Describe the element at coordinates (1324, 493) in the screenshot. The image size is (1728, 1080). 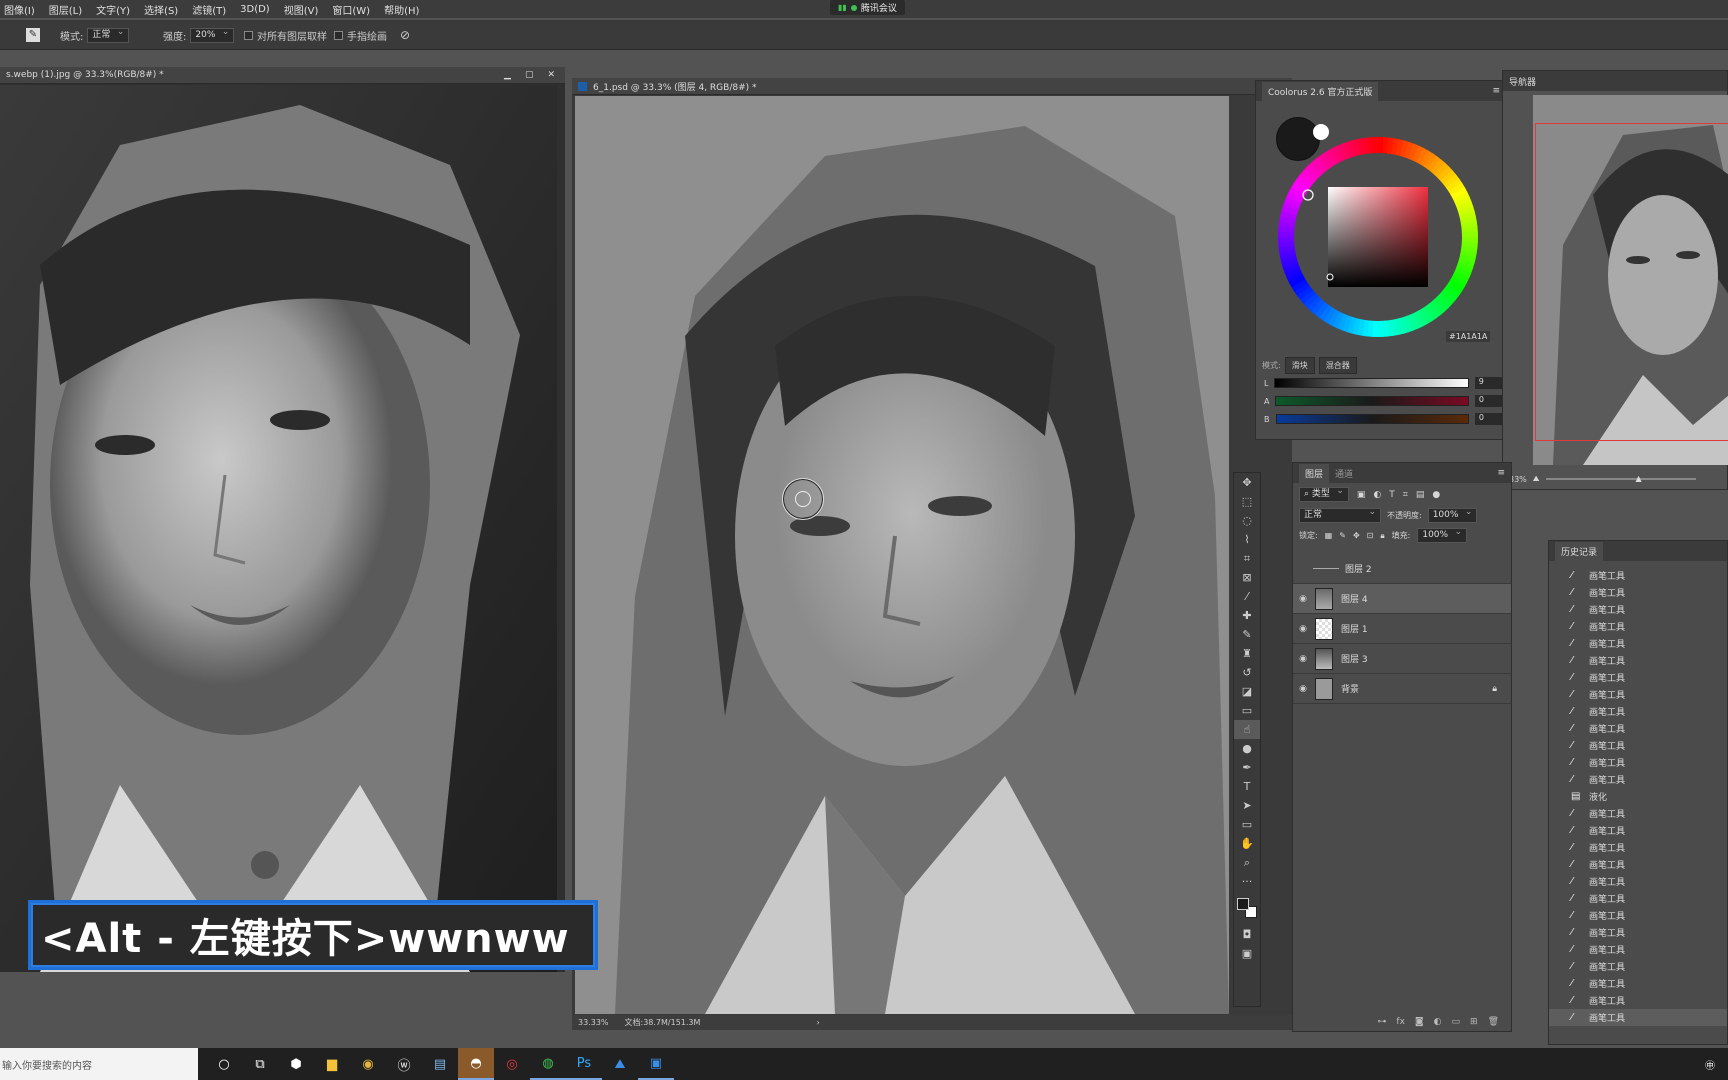
I see `filter-select: ⌕ 类型` at that location.